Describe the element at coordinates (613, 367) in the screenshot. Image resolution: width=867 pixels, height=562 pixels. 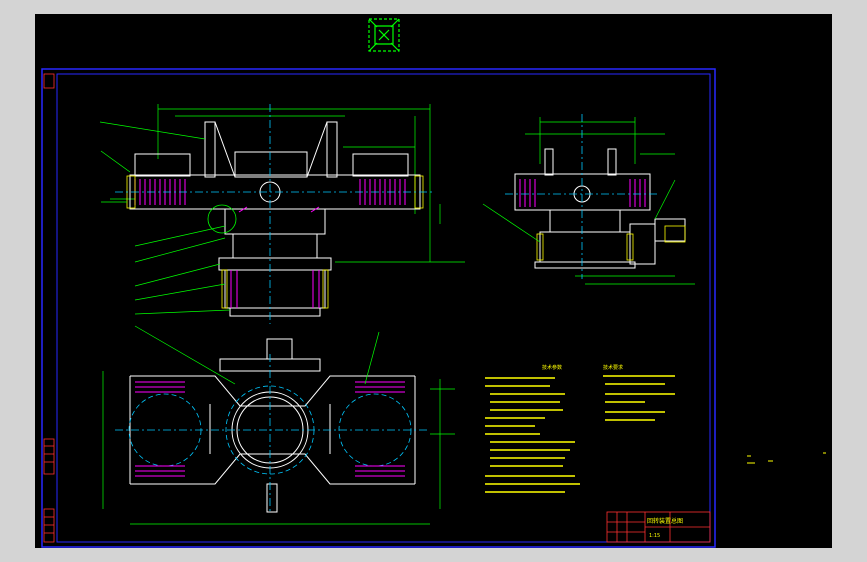
I see `technical-requirements-heading: 技术要求` at that location.